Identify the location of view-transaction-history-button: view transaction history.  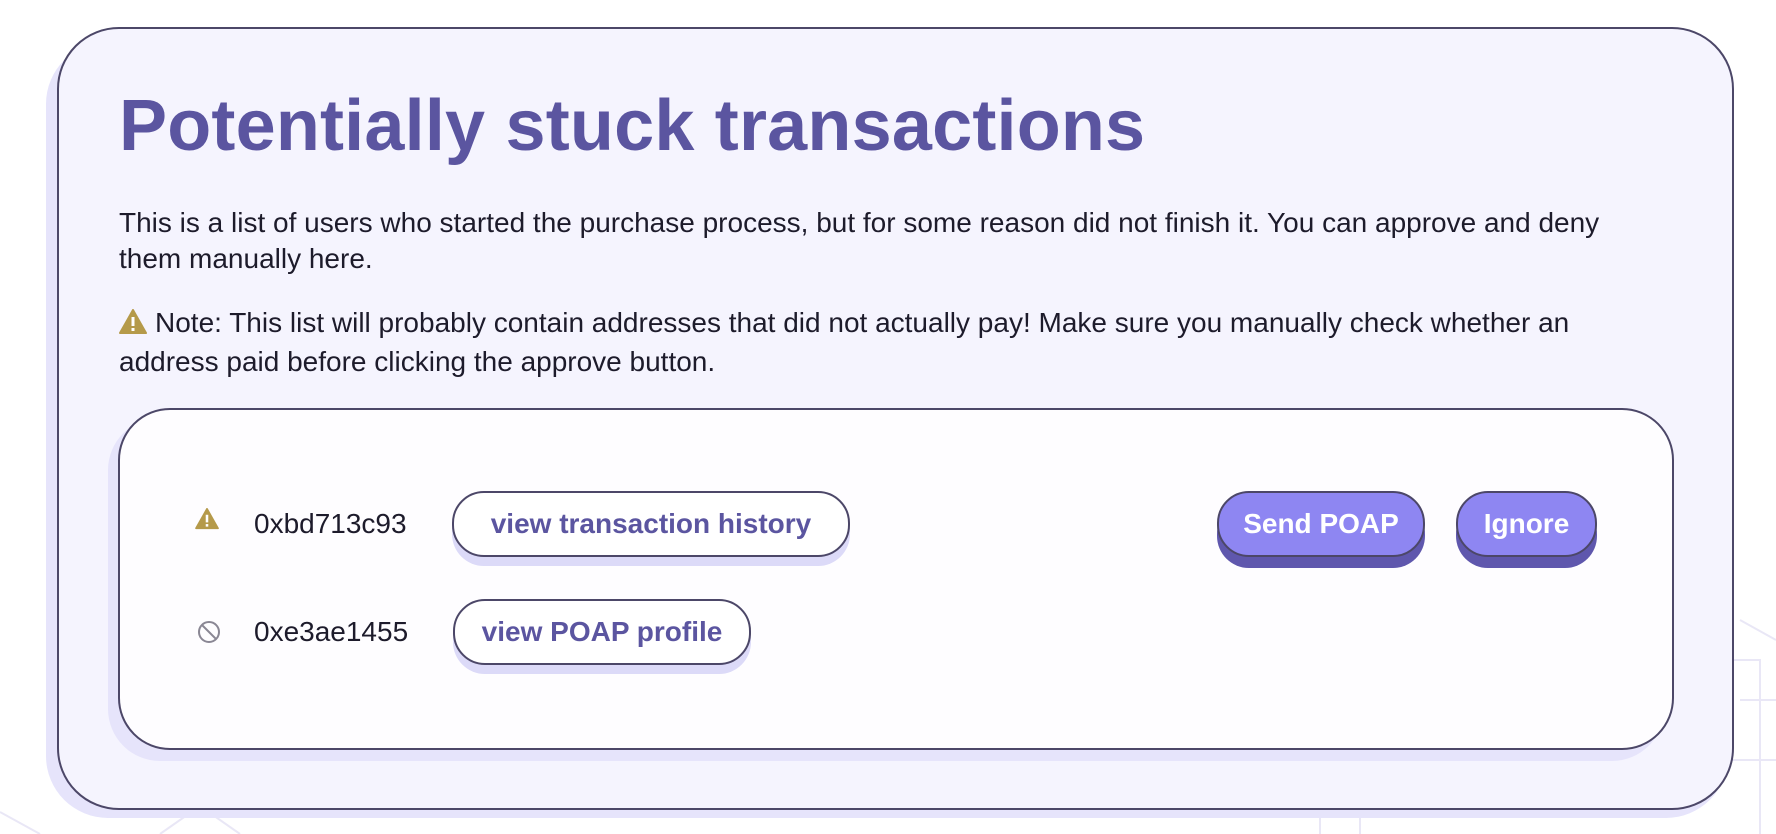
(651, 524).